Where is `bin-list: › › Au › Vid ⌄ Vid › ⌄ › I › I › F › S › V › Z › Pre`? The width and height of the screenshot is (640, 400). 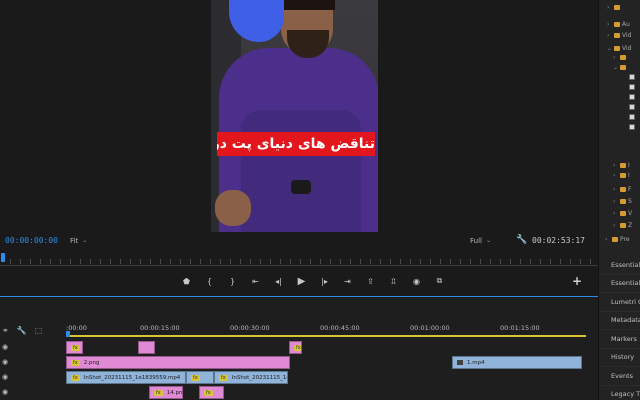
bin-list: › › Au › Vid ⌄ Vid › ⌄ › I › I › F › S › V › Z › Pre is located at coordinates (619, 124).